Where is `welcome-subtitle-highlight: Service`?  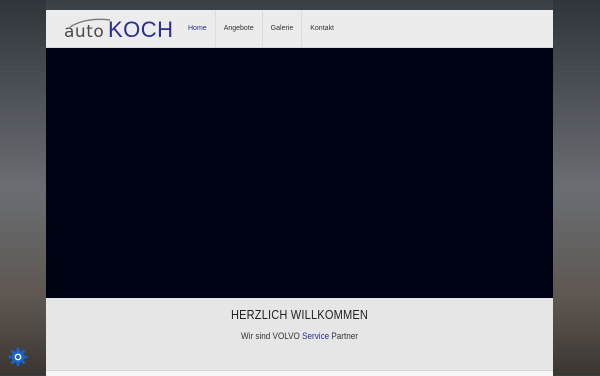
welcome-subtitle-highlight: Service is located at coordinates (316, 336).